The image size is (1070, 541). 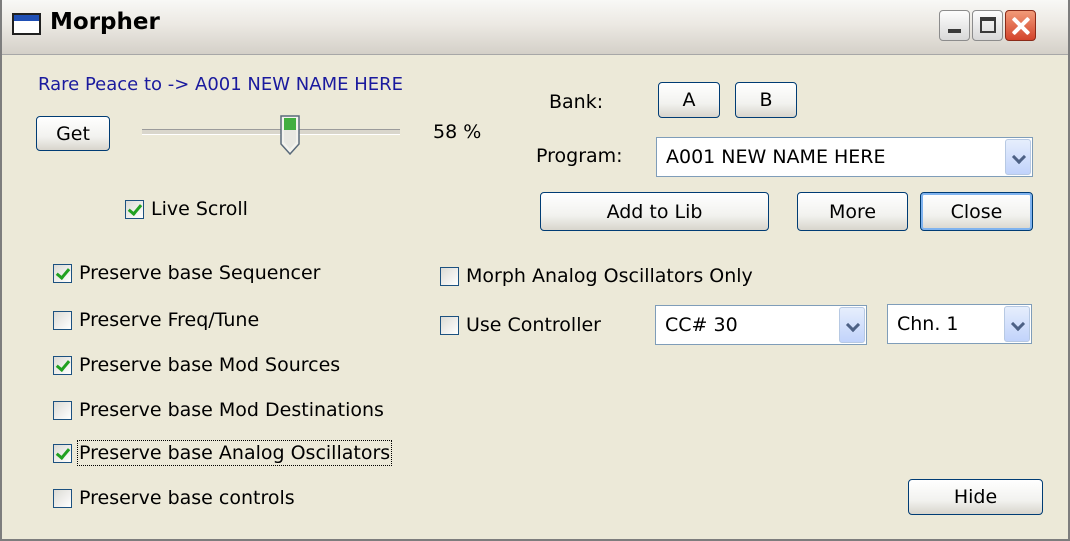 I want to click on use-controller-label: Use Controller, so click(x=533, y=325).